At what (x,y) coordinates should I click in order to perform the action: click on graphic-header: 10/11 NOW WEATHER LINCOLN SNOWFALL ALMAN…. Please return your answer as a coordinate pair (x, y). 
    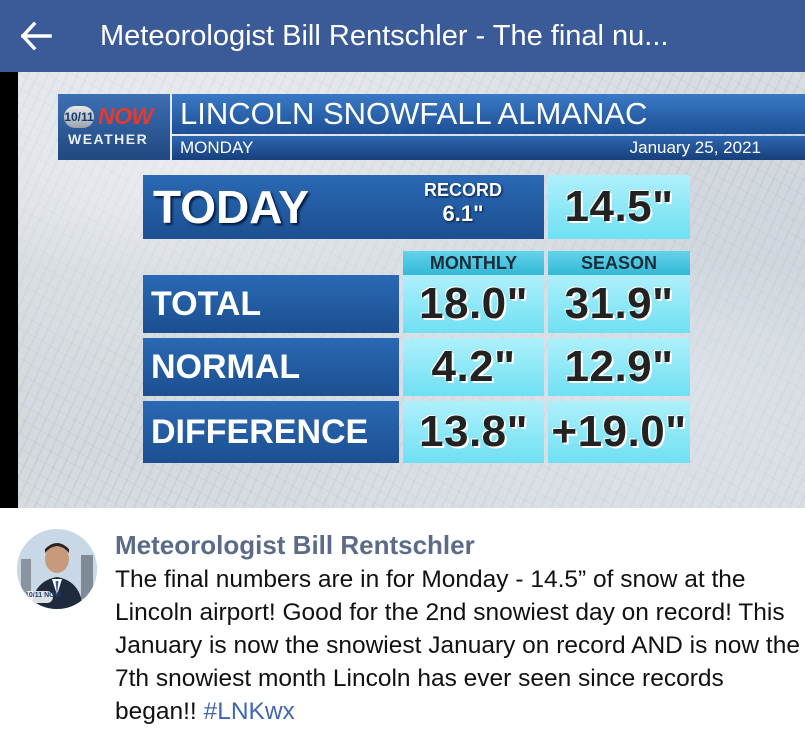
    Looking at the image, I should click on (431, 127).